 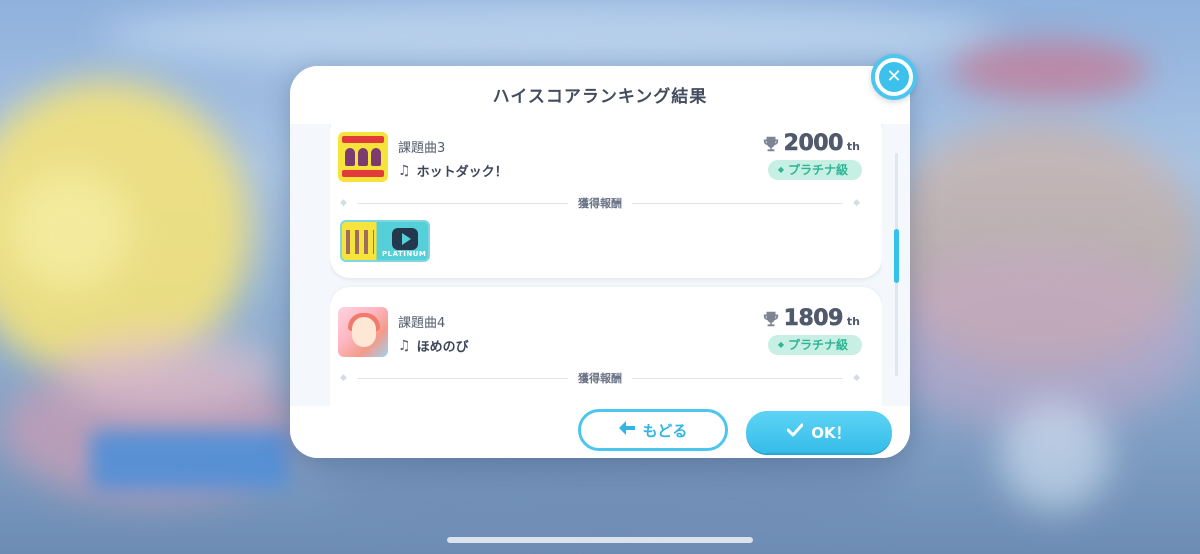 What do you see at coordinates (462, 172) in the screenshot?
I see `song-name-label: ホットダック！` at bounding box center [462, 172].